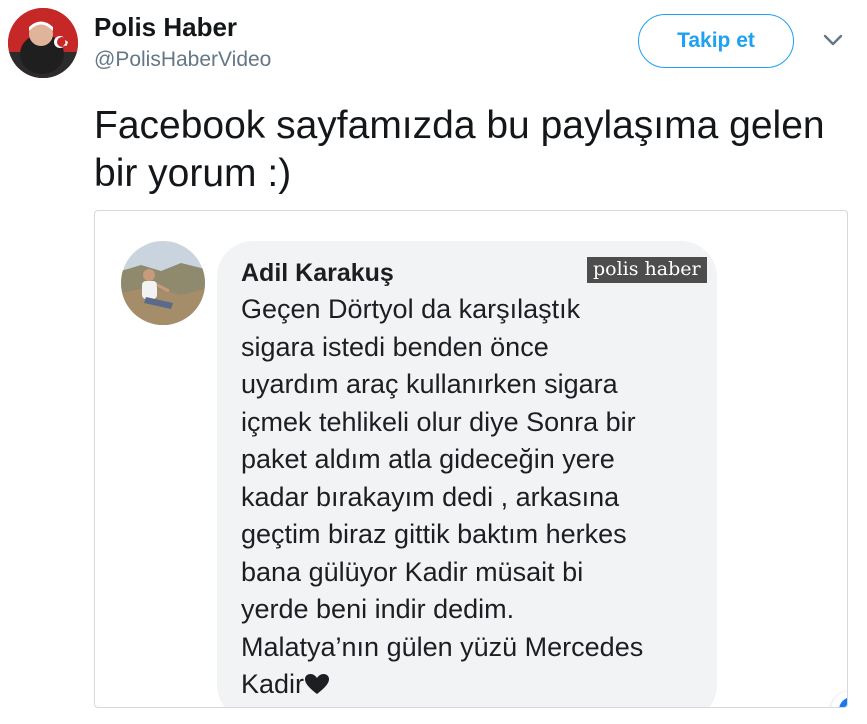 The width and height of the screenshot is (867, 724). Describe the element at coordinates (438, 421) in the screenshot. I see `comment-line: içmek tehlikeli olur diye Sonra bir` at that location.